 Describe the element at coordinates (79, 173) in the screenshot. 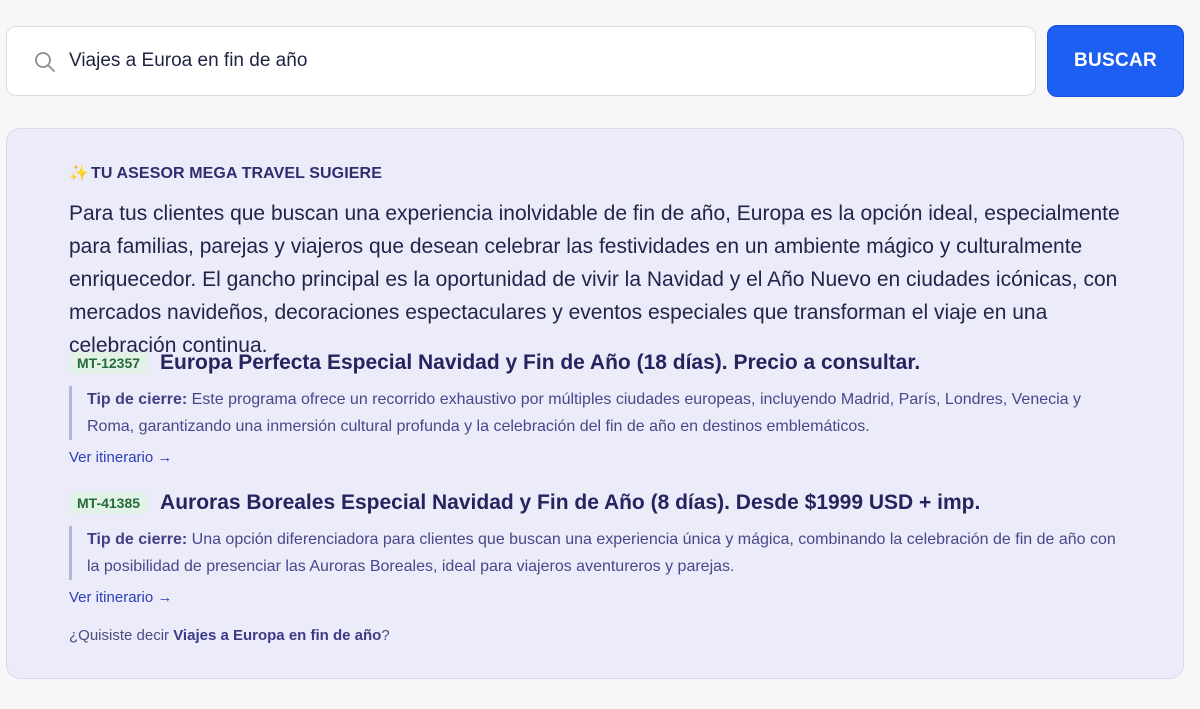

I see `sparkle-icon: ✨` at that location.